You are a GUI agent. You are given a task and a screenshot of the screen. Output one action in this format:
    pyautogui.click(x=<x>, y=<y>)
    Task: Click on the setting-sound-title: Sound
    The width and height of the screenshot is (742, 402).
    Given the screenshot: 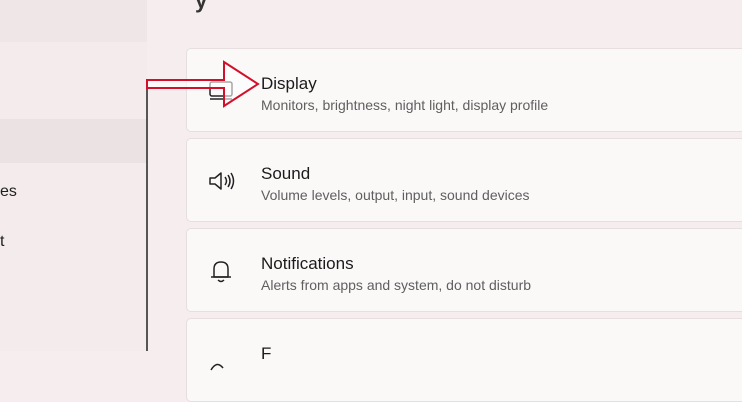 What is the action you would take?
    pyautogui.click(x=286, y=173)
    